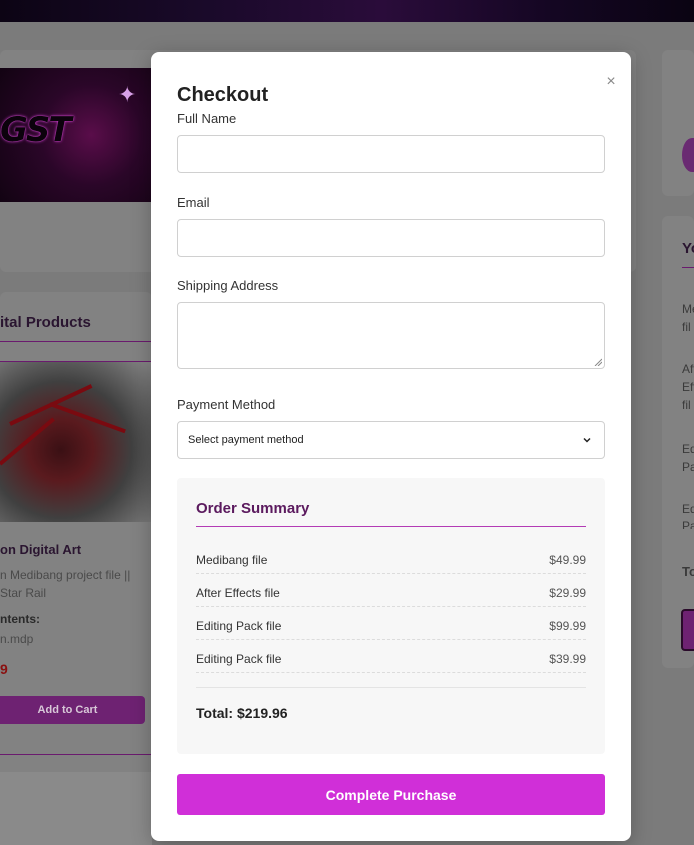 The width and height of the screenshot is (694, 845). Describe the element at coordinates (391, 440) in the screenshot. I see `payment-method-select: Select payment method` at that location.